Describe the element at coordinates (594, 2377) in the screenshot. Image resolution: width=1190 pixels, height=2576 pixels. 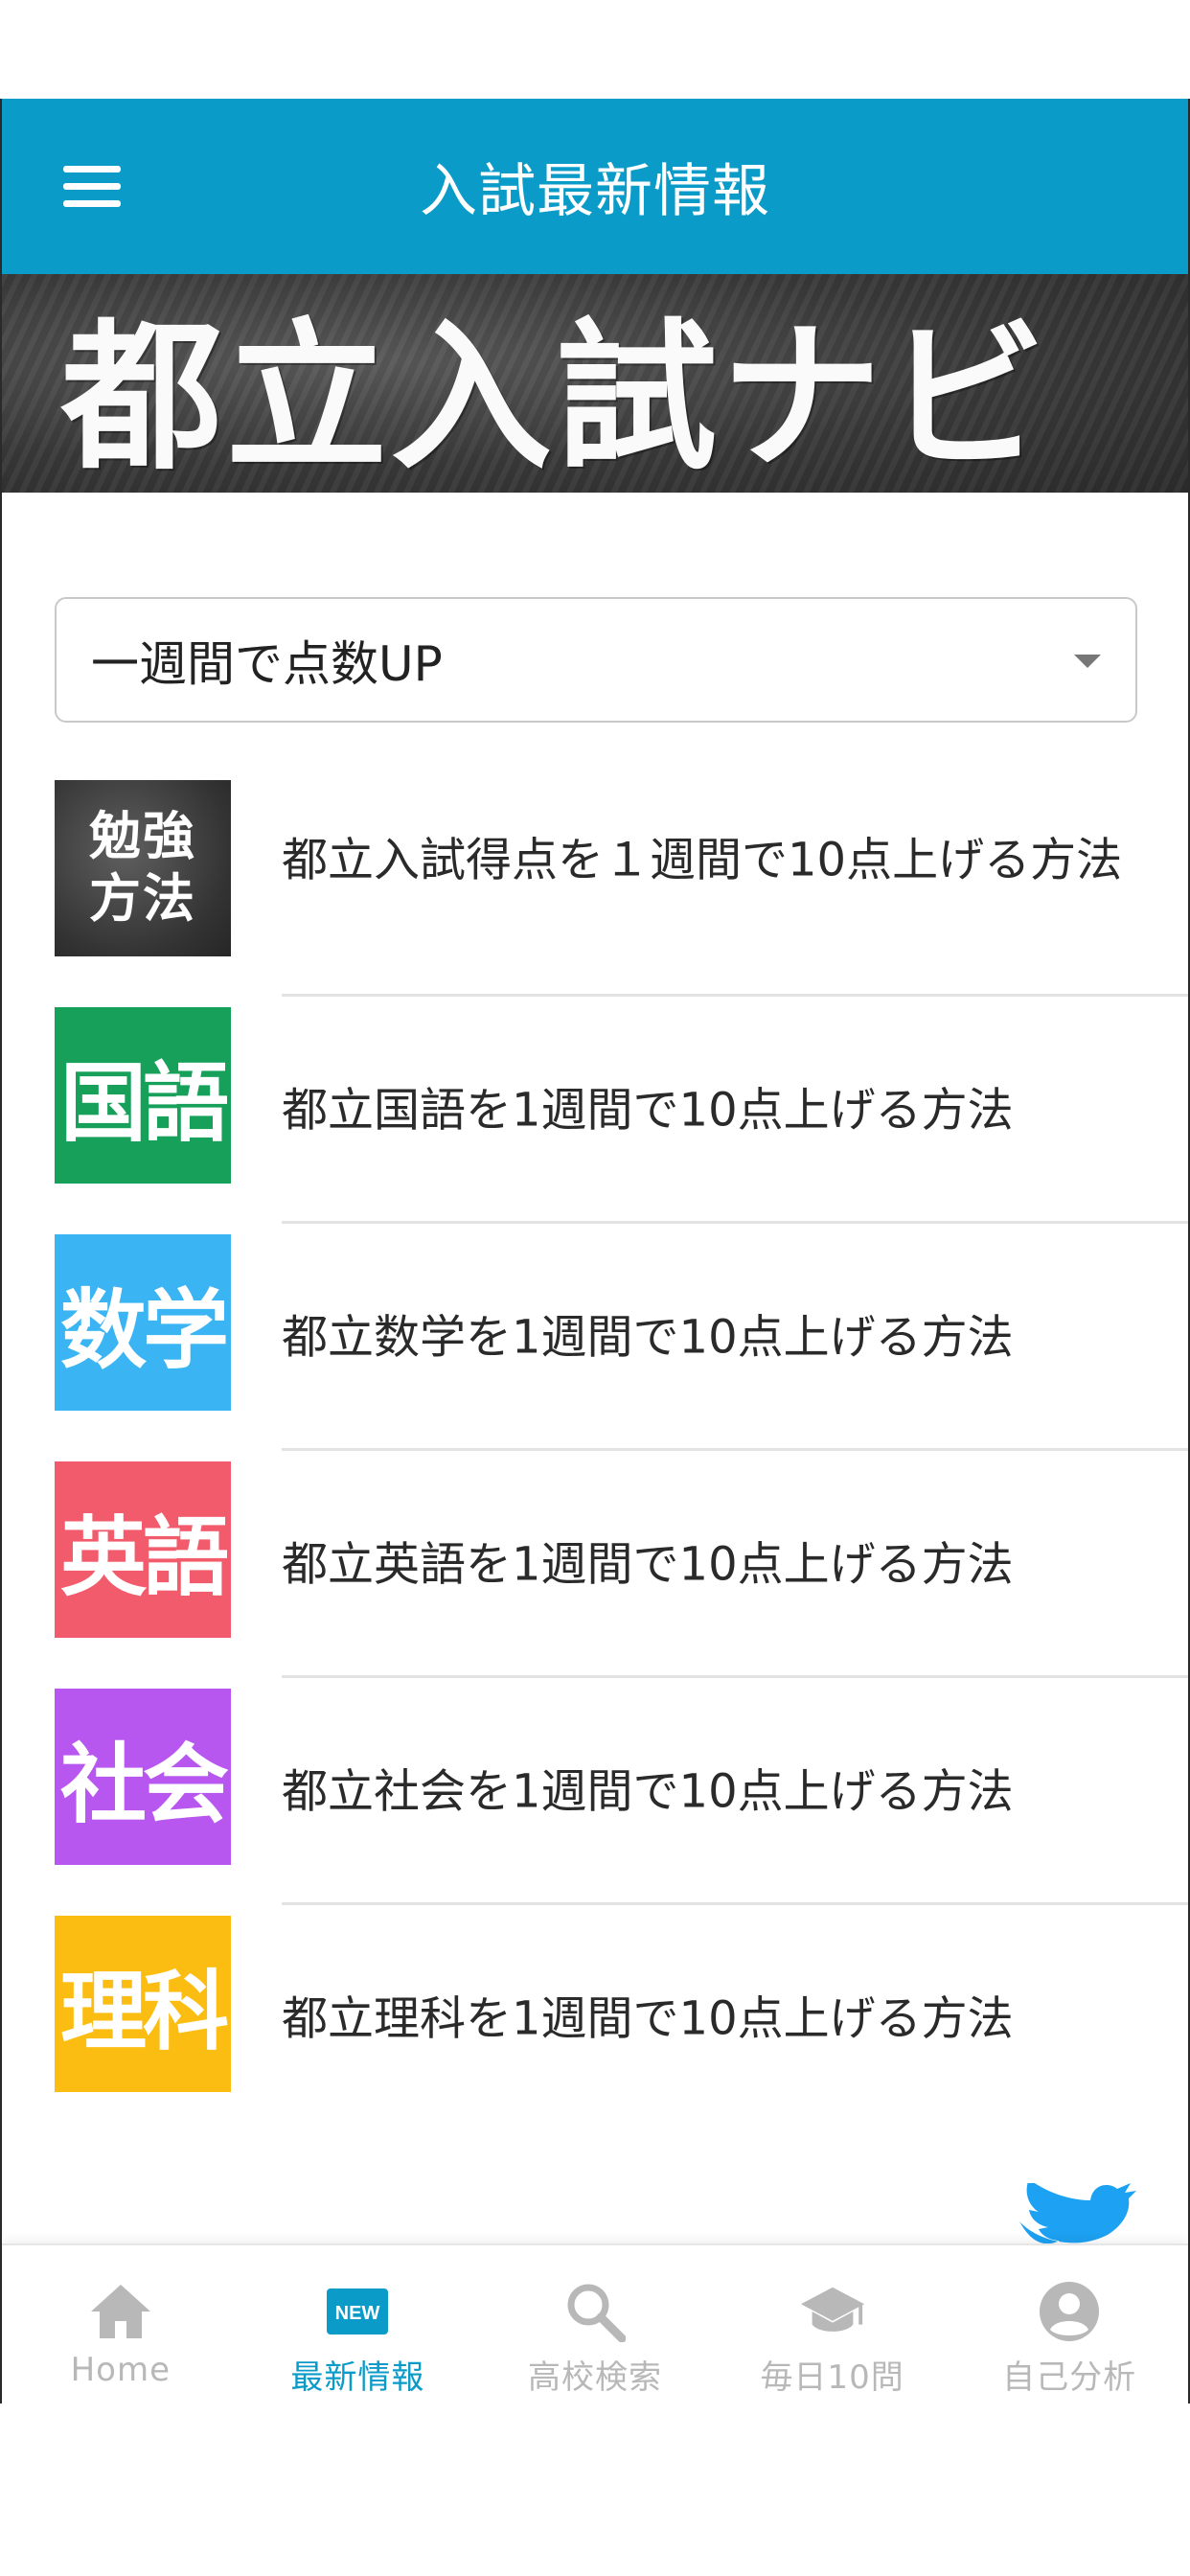
I see `nav-tab-label: 高校検索` at that location.